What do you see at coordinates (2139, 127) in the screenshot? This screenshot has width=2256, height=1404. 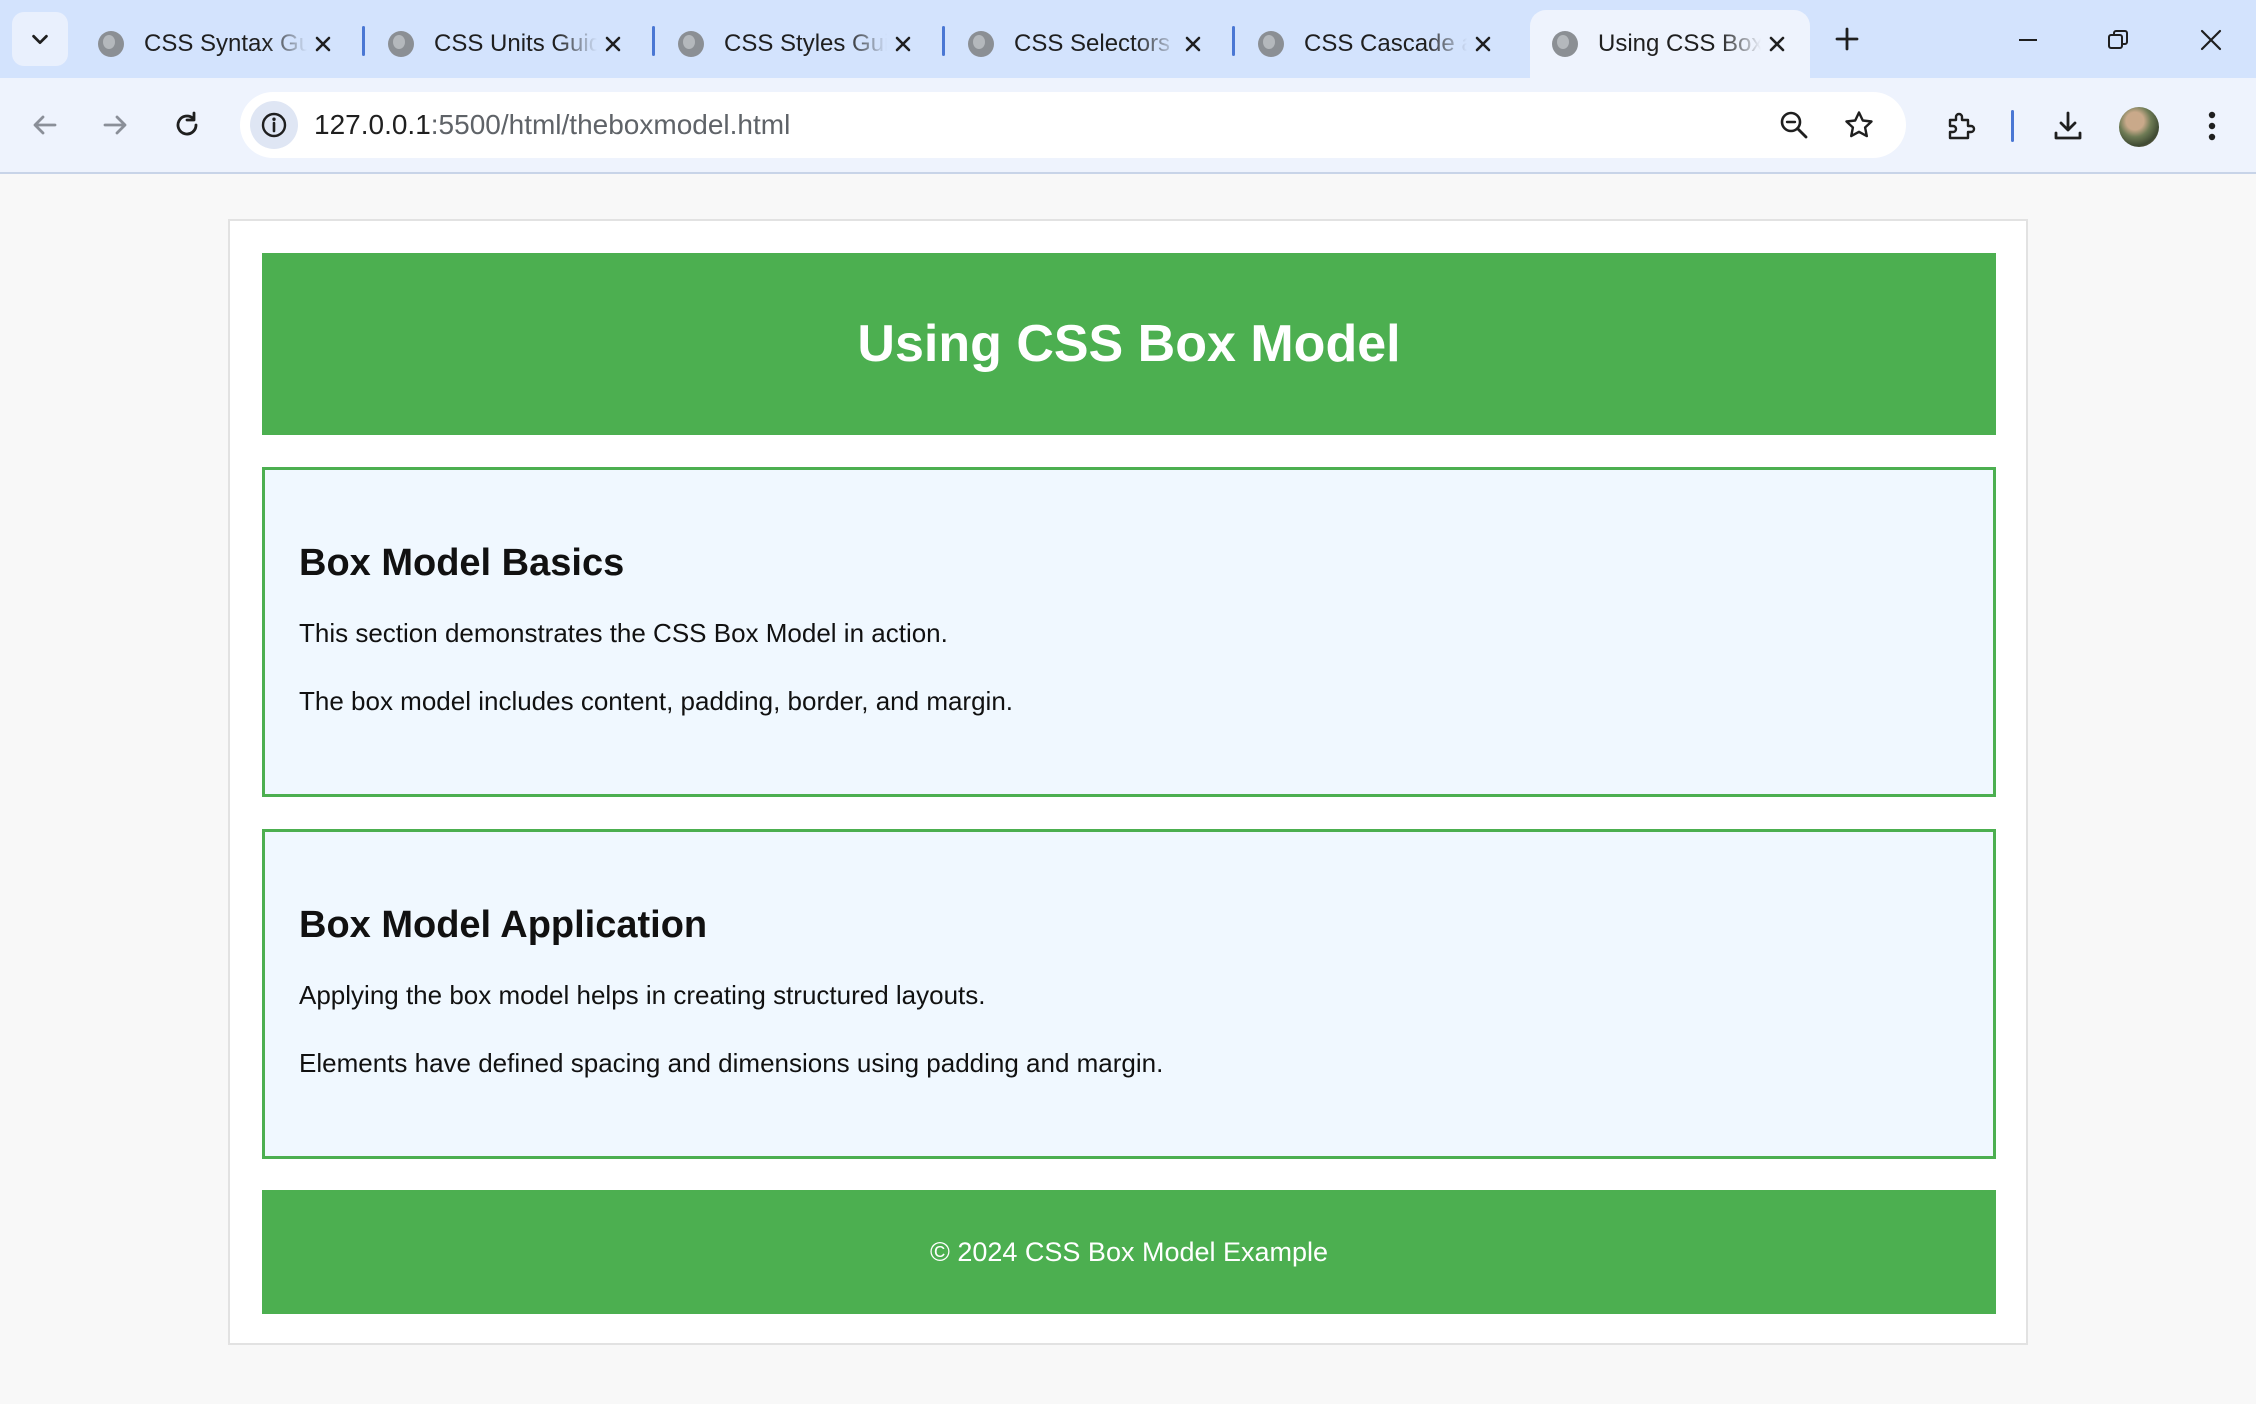 I see `profile-avatar` at bounding box center [2139, 127].